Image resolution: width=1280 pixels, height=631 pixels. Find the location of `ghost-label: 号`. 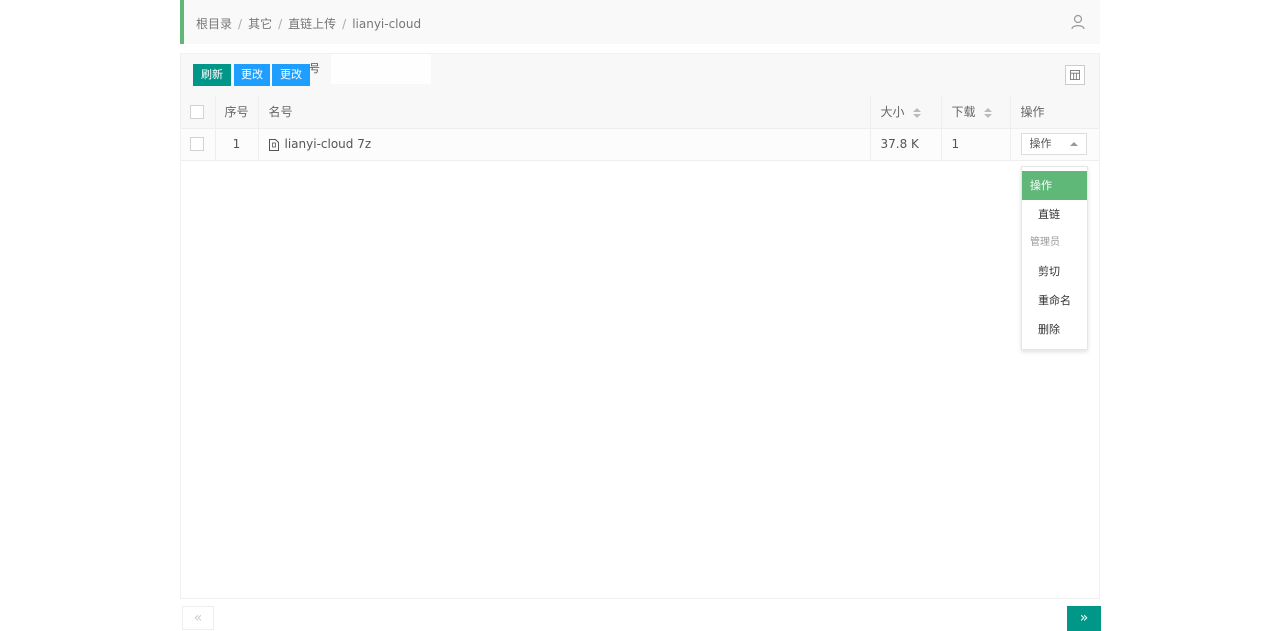

ghost-label: 号 is located at coordinates (314, 68).